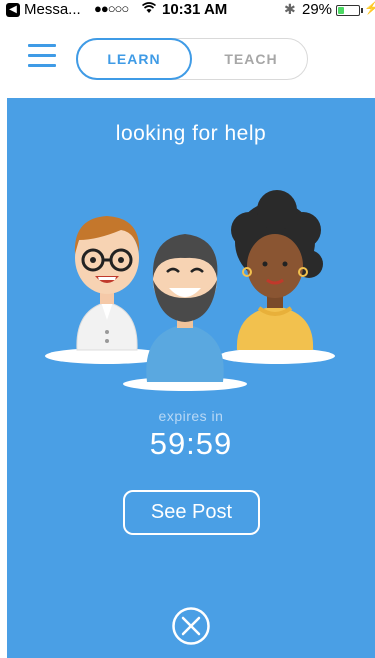  What do you see at coordinates (191, 626) in the screenshot?
I see `close-circle-icon` at bounding box center [191, 626].